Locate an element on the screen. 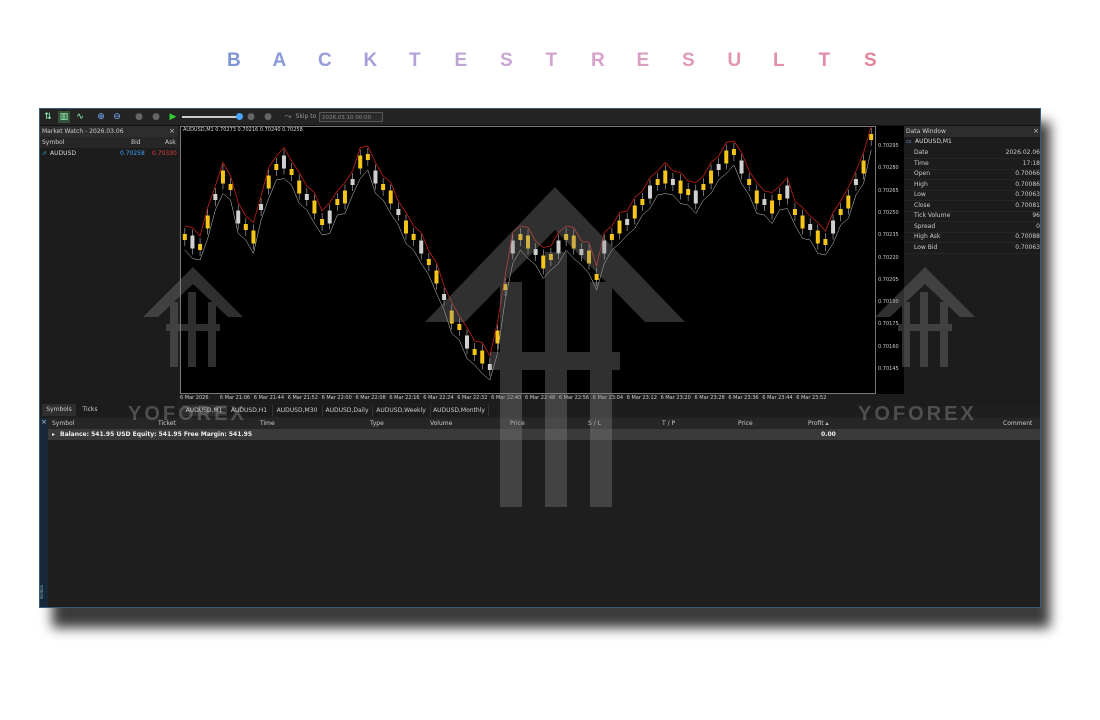  speed-slider is located at coordinates (212, 116).